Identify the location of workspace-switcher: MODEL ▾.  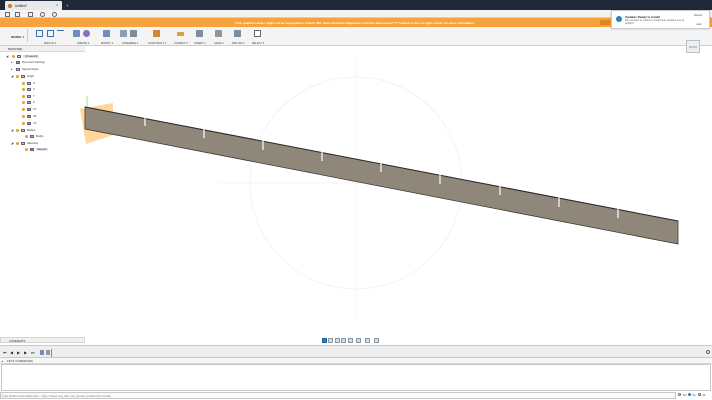
(15, 35).